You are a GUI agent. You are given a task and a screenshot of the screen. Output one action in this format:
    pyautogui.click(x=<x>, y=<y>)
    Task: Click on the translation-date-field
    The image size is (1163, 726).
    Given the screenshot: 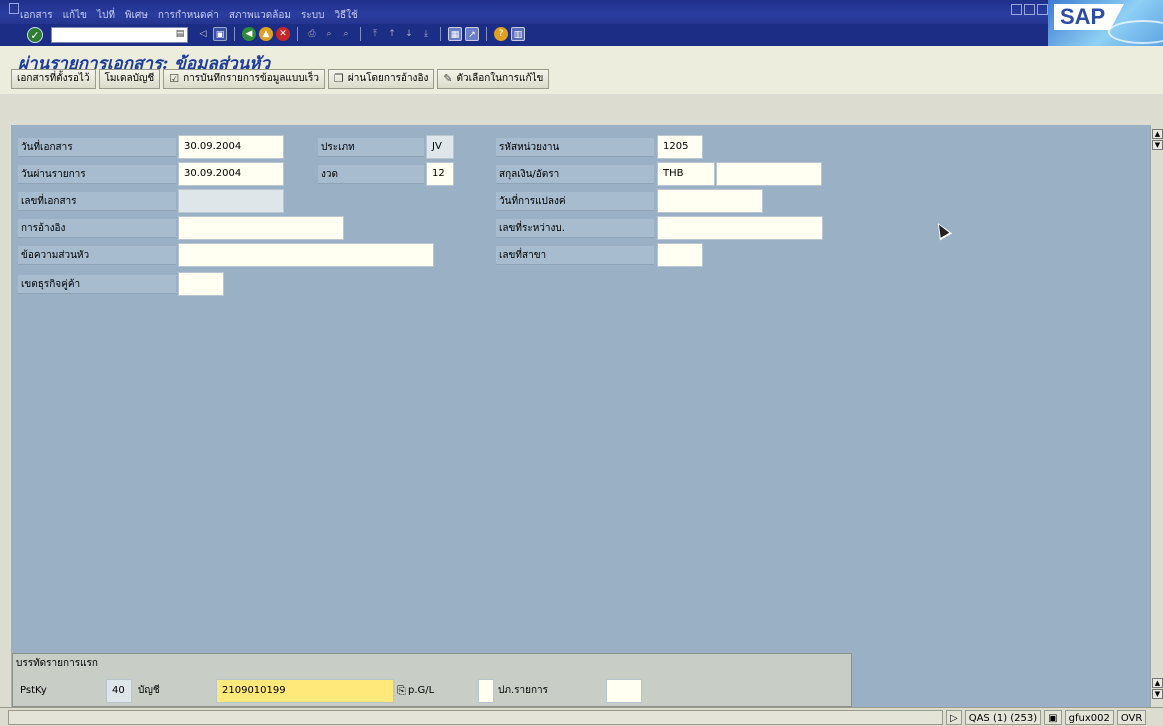 What is the action you would take?
    pyautogui.click(x=710, y=201)
    